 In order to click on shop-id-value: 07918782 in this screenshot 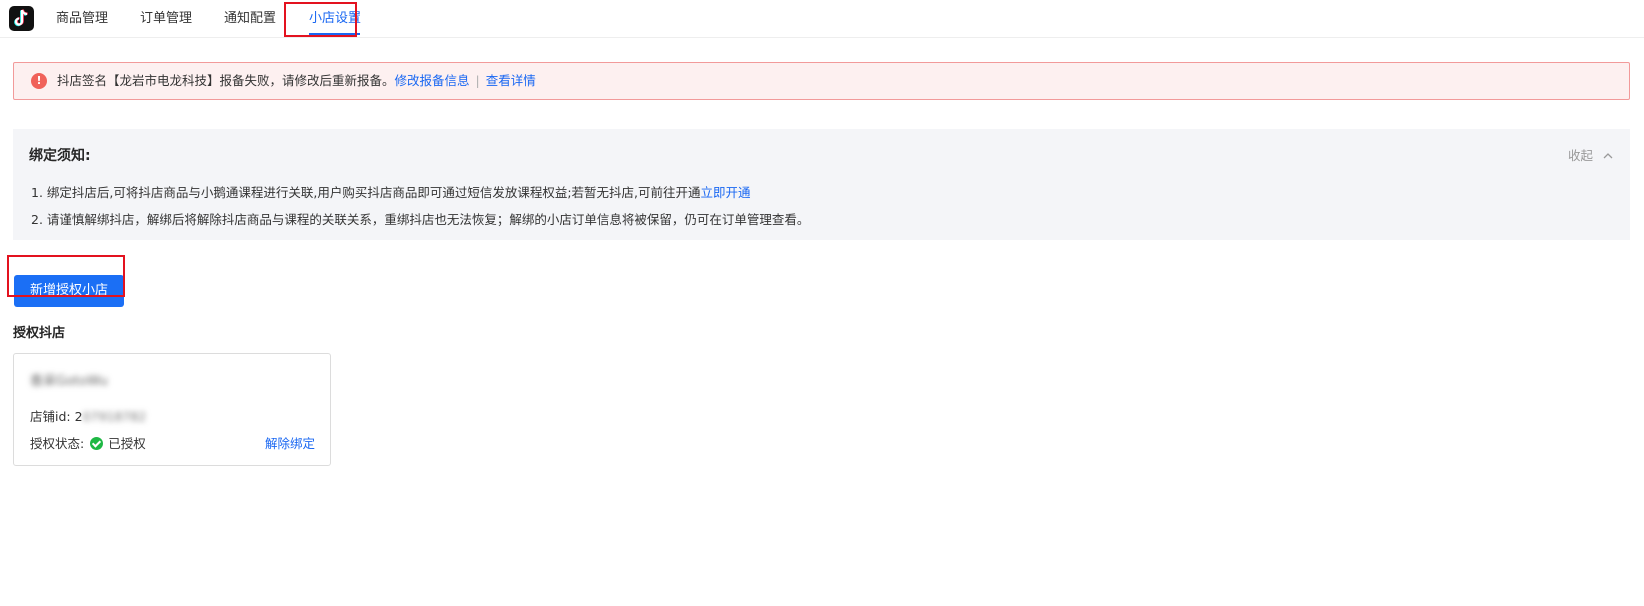, I will do `click(114, 416)`.